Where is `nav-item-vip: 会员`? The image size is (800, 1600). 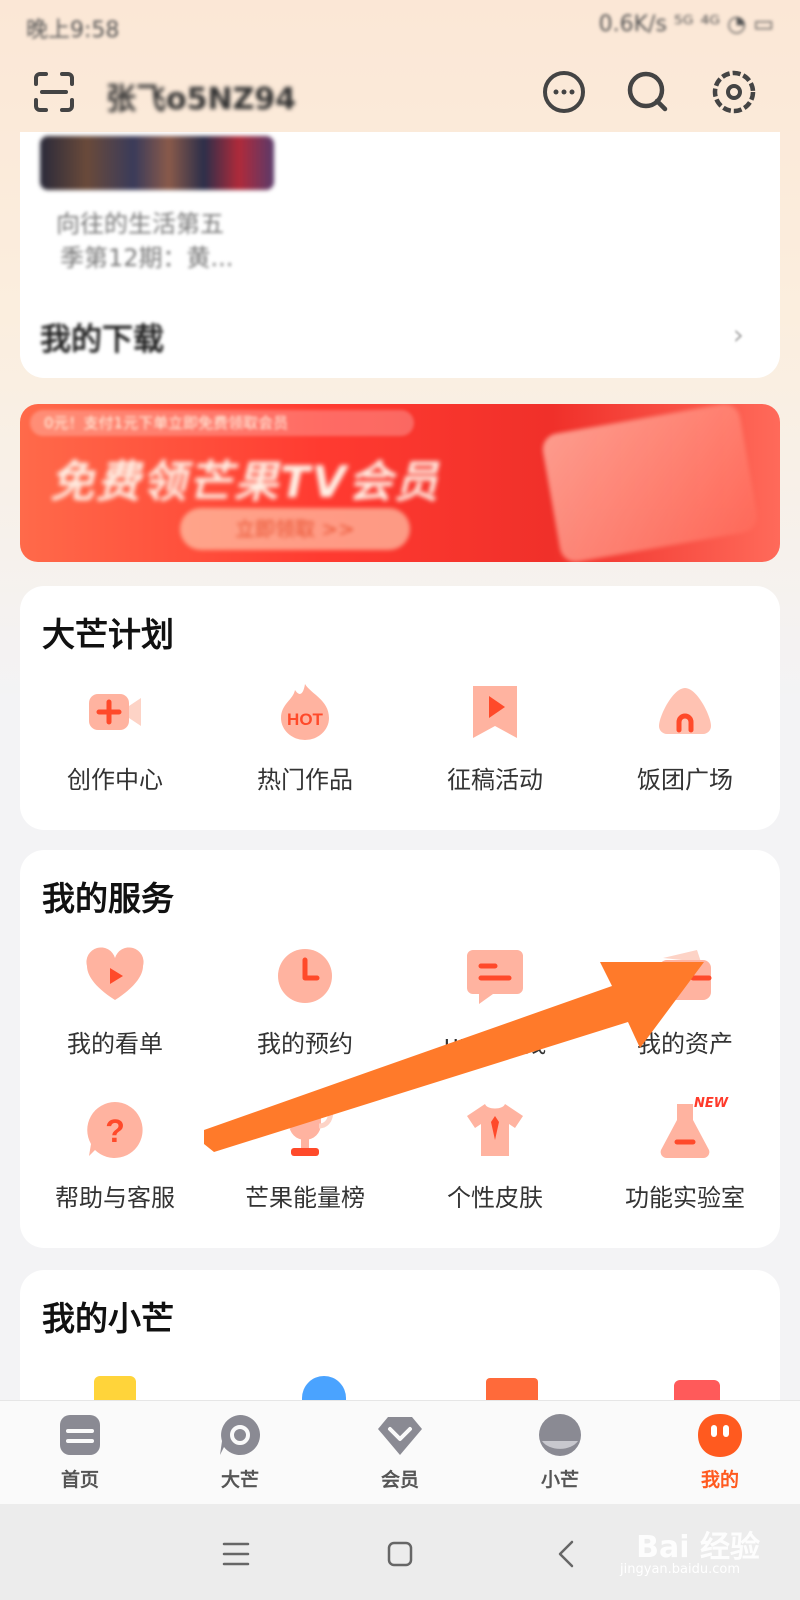
nav-item-vip: 会员 is located at coordinates (400, 1451).